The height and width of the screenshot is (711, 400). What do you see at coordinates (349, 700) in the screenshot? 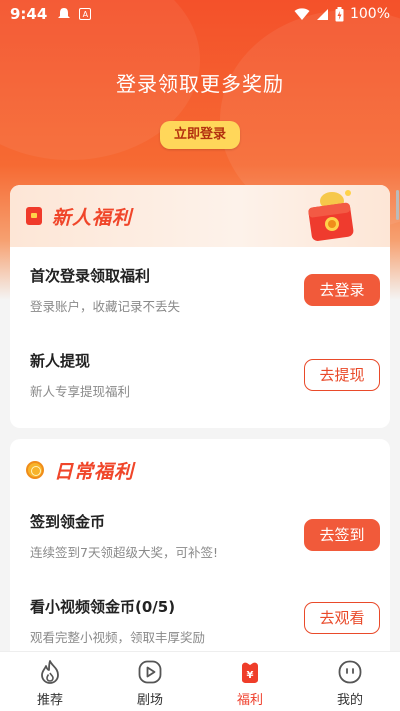
I see `tab-label: 我的` at bounding box center [349, 700].